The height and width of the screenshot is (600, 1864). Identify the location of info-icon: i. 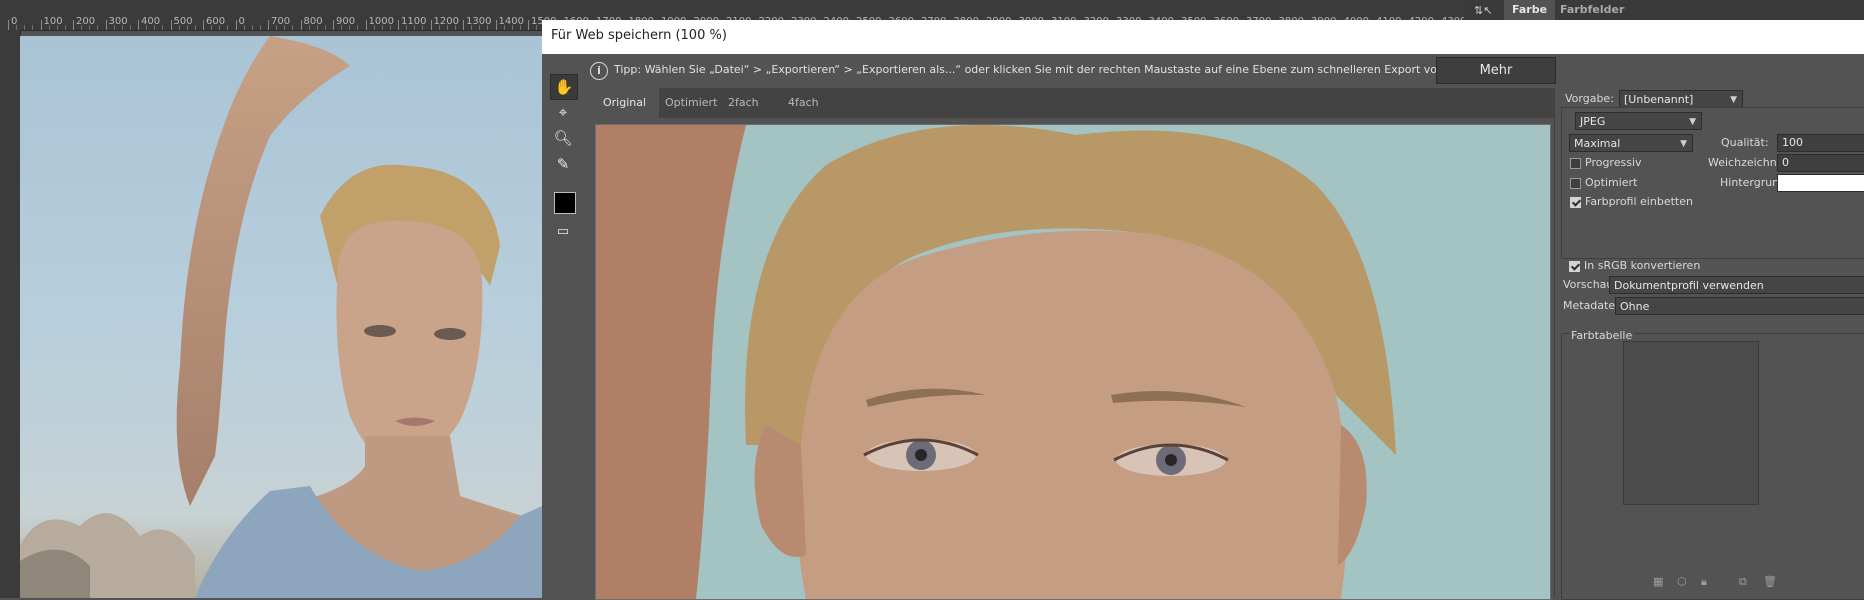
(599, 71).